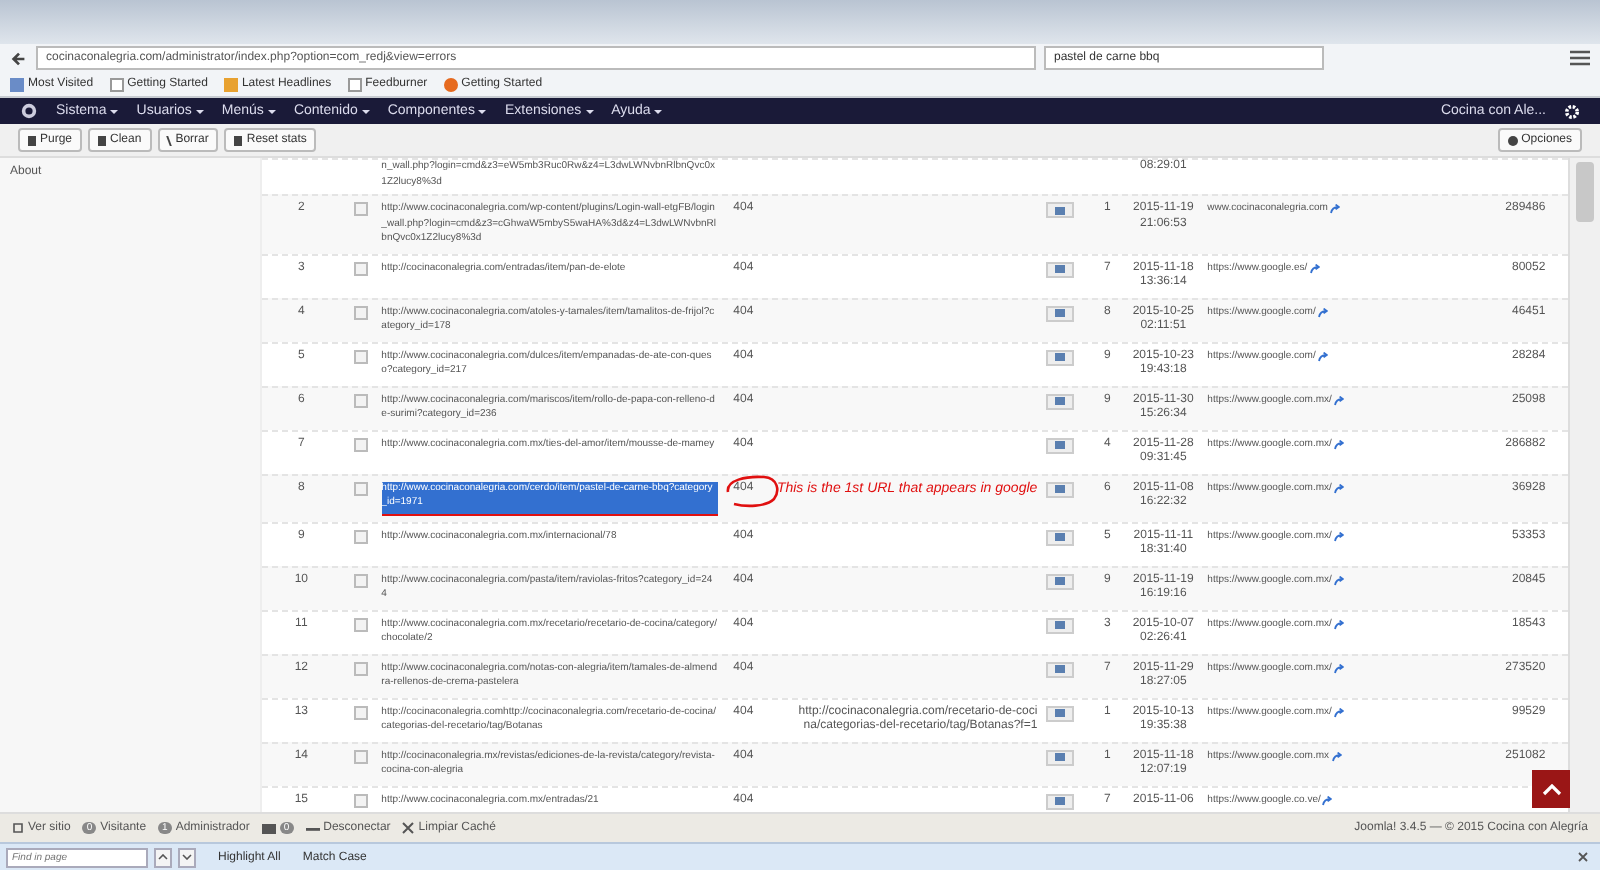  Describe the element at coordinates (1580, 58) in the screenshot. I see `menu-icon` at that location.